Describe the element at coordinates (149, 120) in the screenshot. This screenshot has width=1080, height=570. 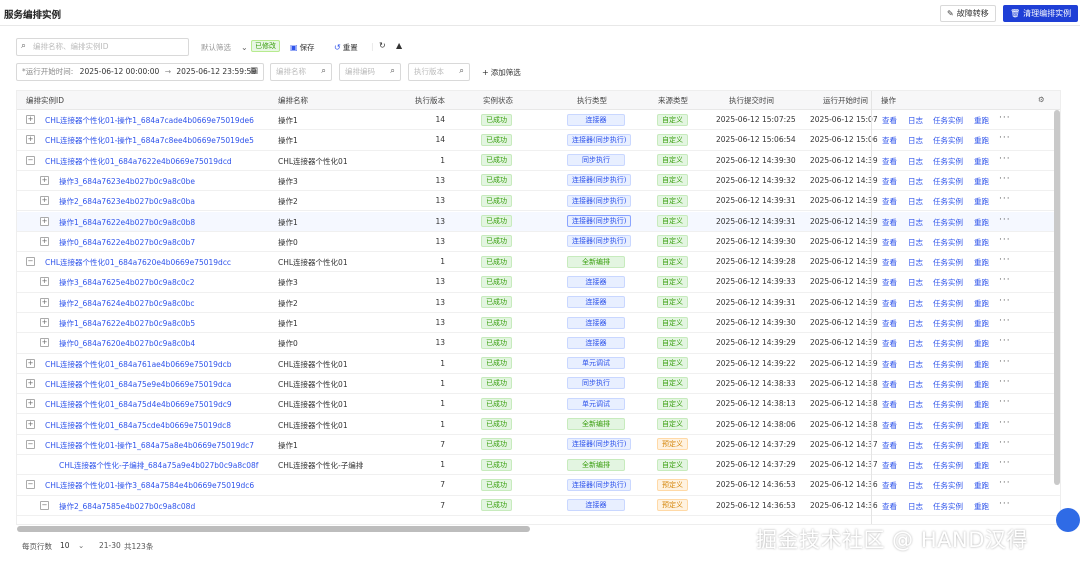
I see `instance-id-link: CHL连接器个性化01-操作1_684a7cade4b0669e75019de6` at that location.